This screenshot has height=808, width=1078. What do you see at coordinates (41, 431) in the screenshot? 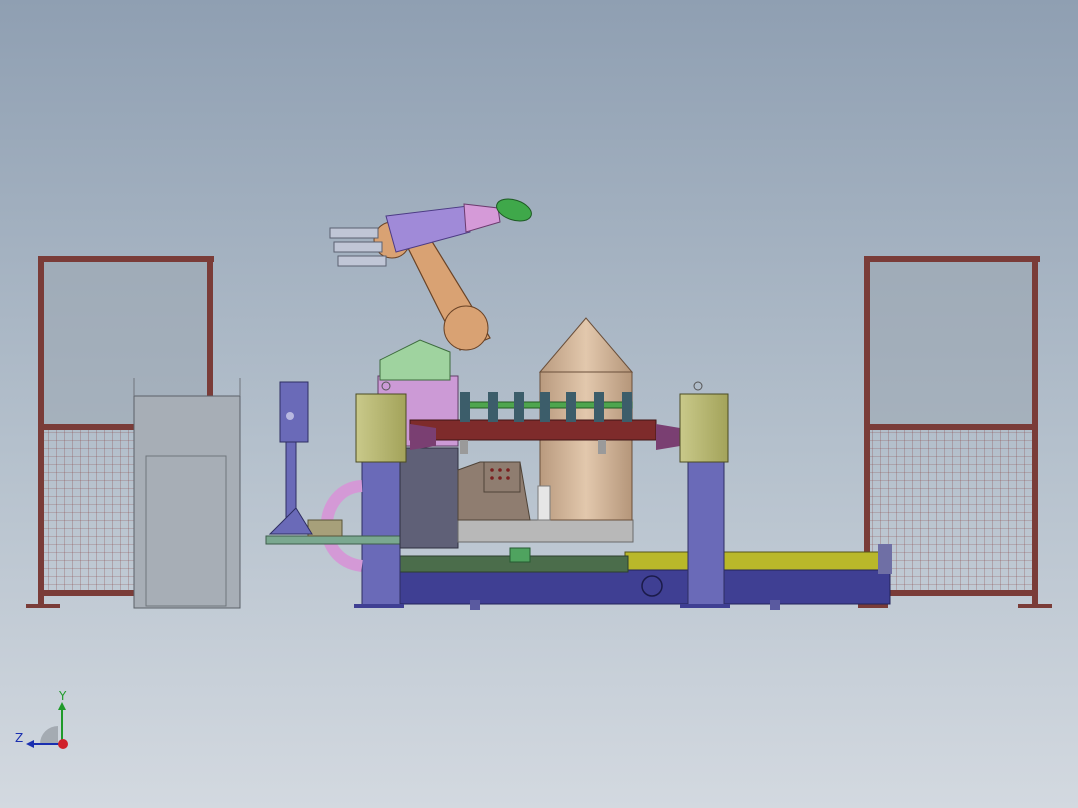
I see `left-fence-post-left` at bounding box center [41, 431].